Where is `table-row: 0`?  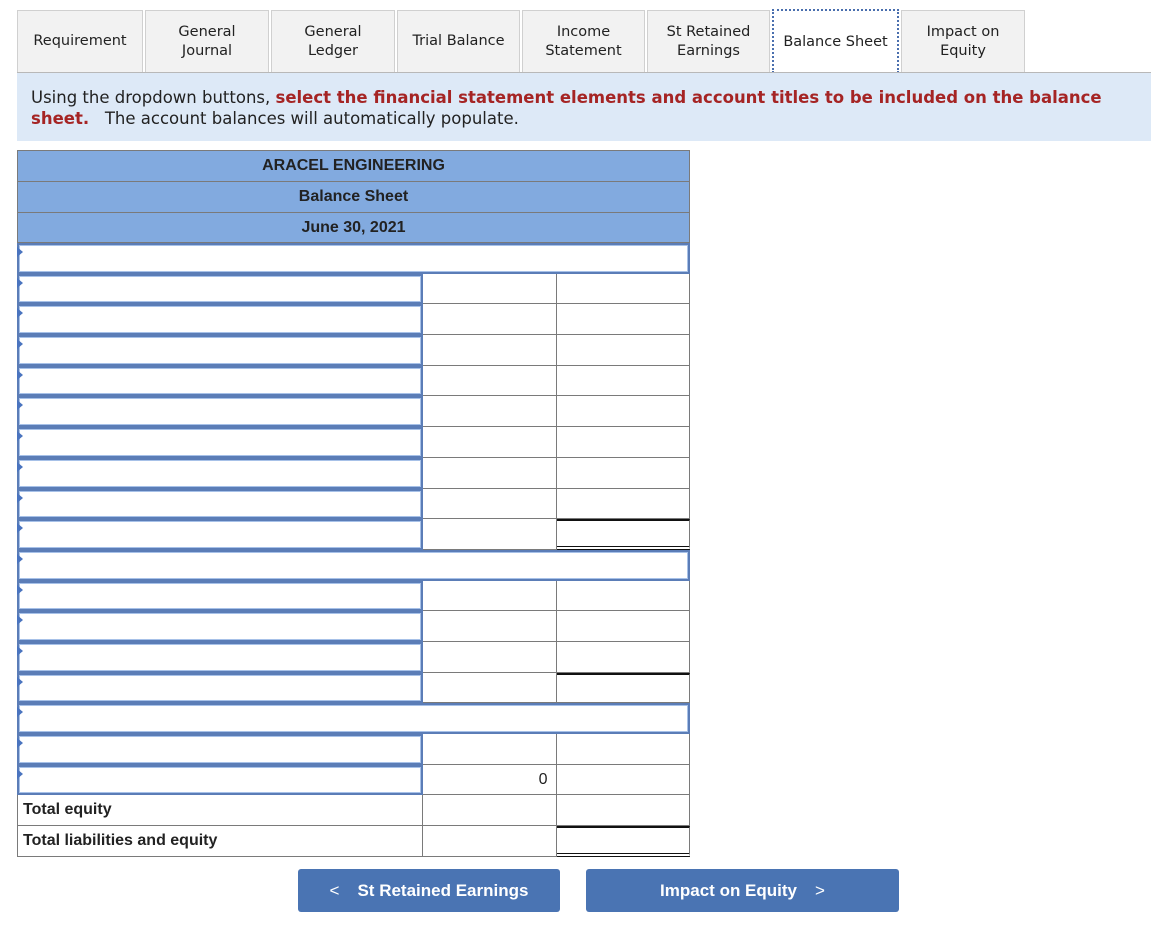 table-row: 0 is located at coordinates (353, 780).